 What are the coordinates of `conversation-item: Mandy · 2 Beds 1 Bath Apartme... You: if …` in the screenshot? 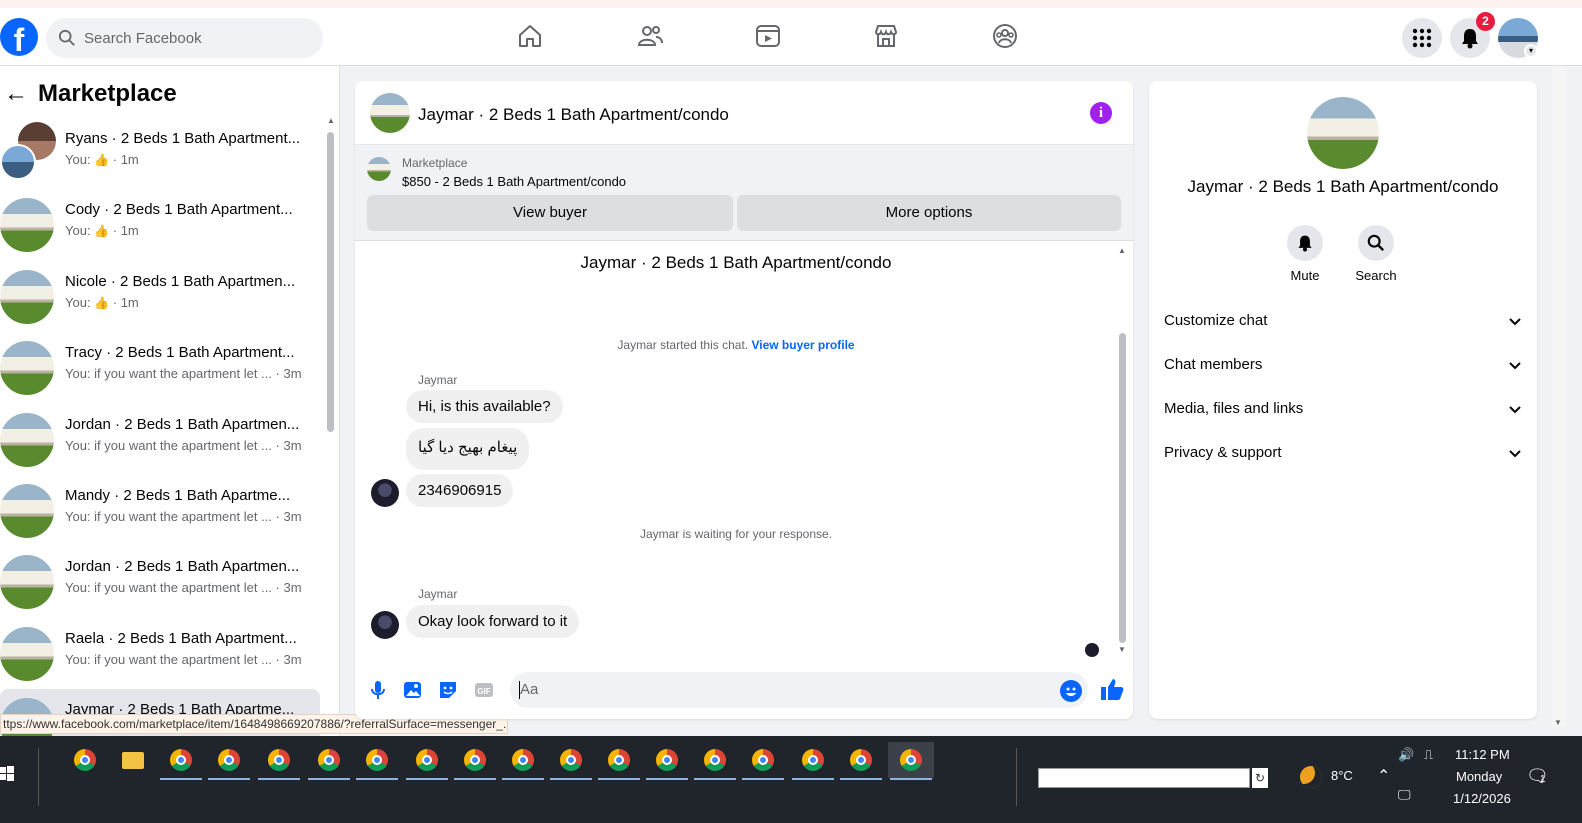 It's located at (160, 510).